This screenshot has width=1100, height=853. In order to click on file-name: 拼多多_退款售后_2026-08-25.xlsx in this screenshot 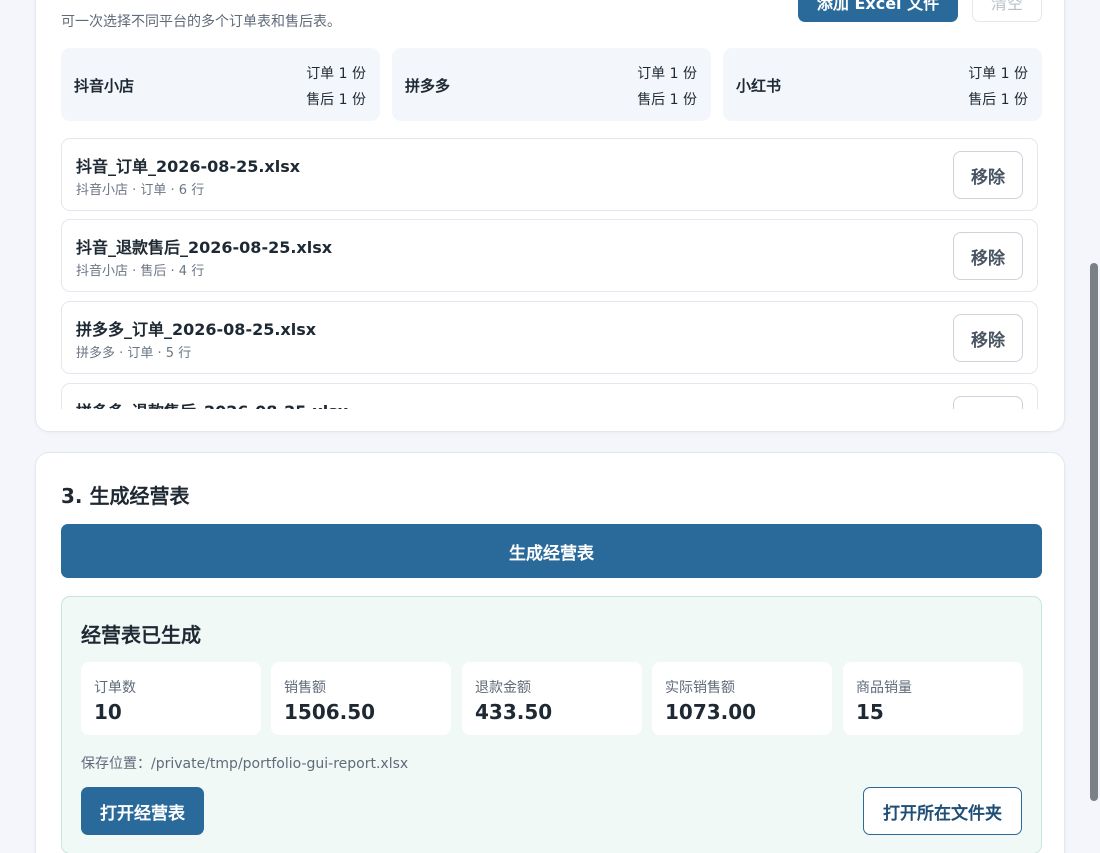, I will do `click(212, 403)`.